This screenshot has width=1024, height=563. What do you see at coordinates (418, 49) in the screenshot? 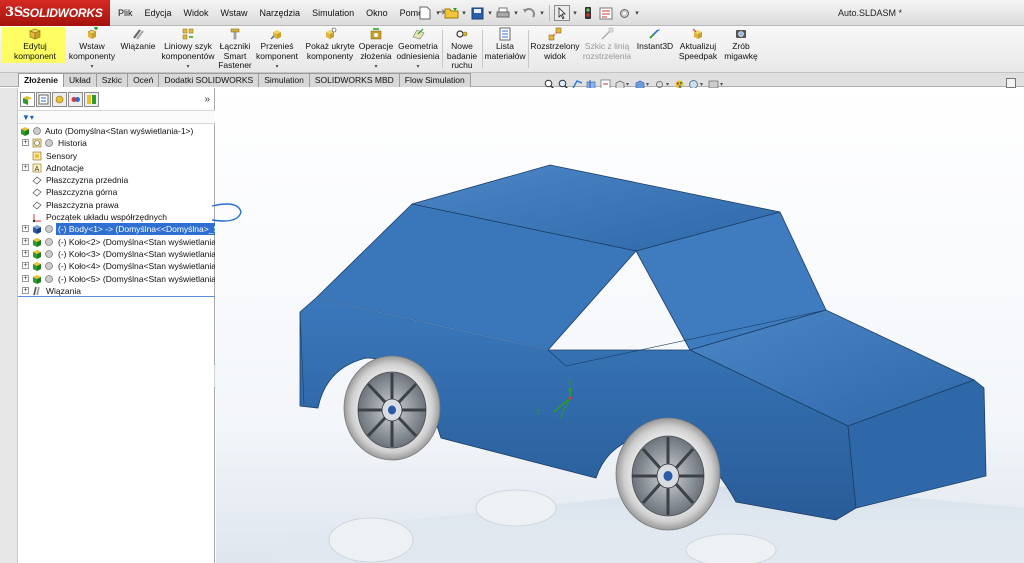
I see `reference-geometry-button: Geometria odniesienia ▾` at bounding box center [418, 49].